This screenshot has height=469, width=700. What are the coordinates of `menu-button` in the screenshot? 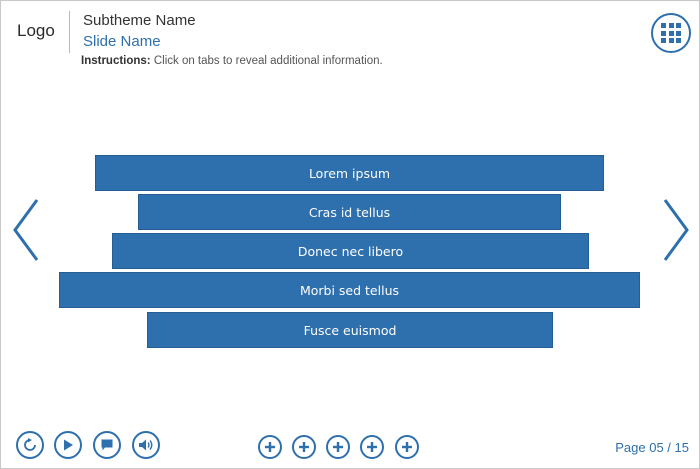 It's located at (671, 33).